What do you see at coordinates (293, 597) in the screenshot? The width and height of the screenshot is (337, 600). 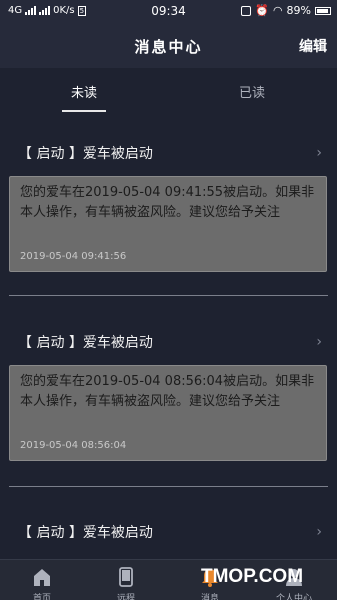 I see `nav-label: 个人中心` at bounding box center [293, 597].